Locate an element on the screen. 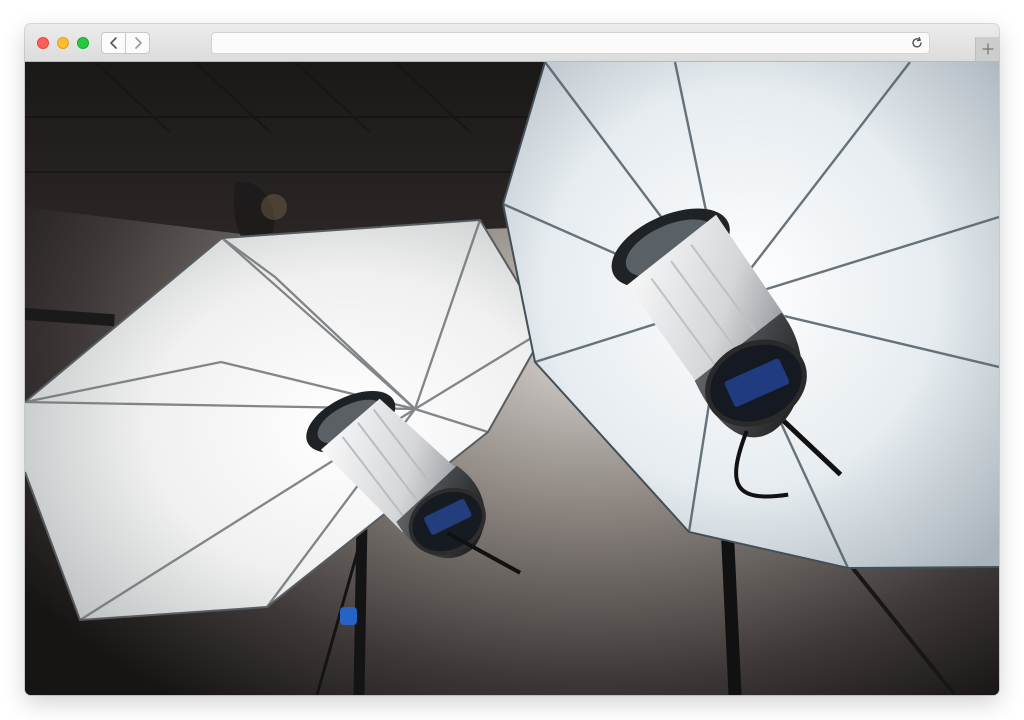 Image resolution: width=1024 pixels, height=720 pixels. address-bar is located at coordinates (570, 43).